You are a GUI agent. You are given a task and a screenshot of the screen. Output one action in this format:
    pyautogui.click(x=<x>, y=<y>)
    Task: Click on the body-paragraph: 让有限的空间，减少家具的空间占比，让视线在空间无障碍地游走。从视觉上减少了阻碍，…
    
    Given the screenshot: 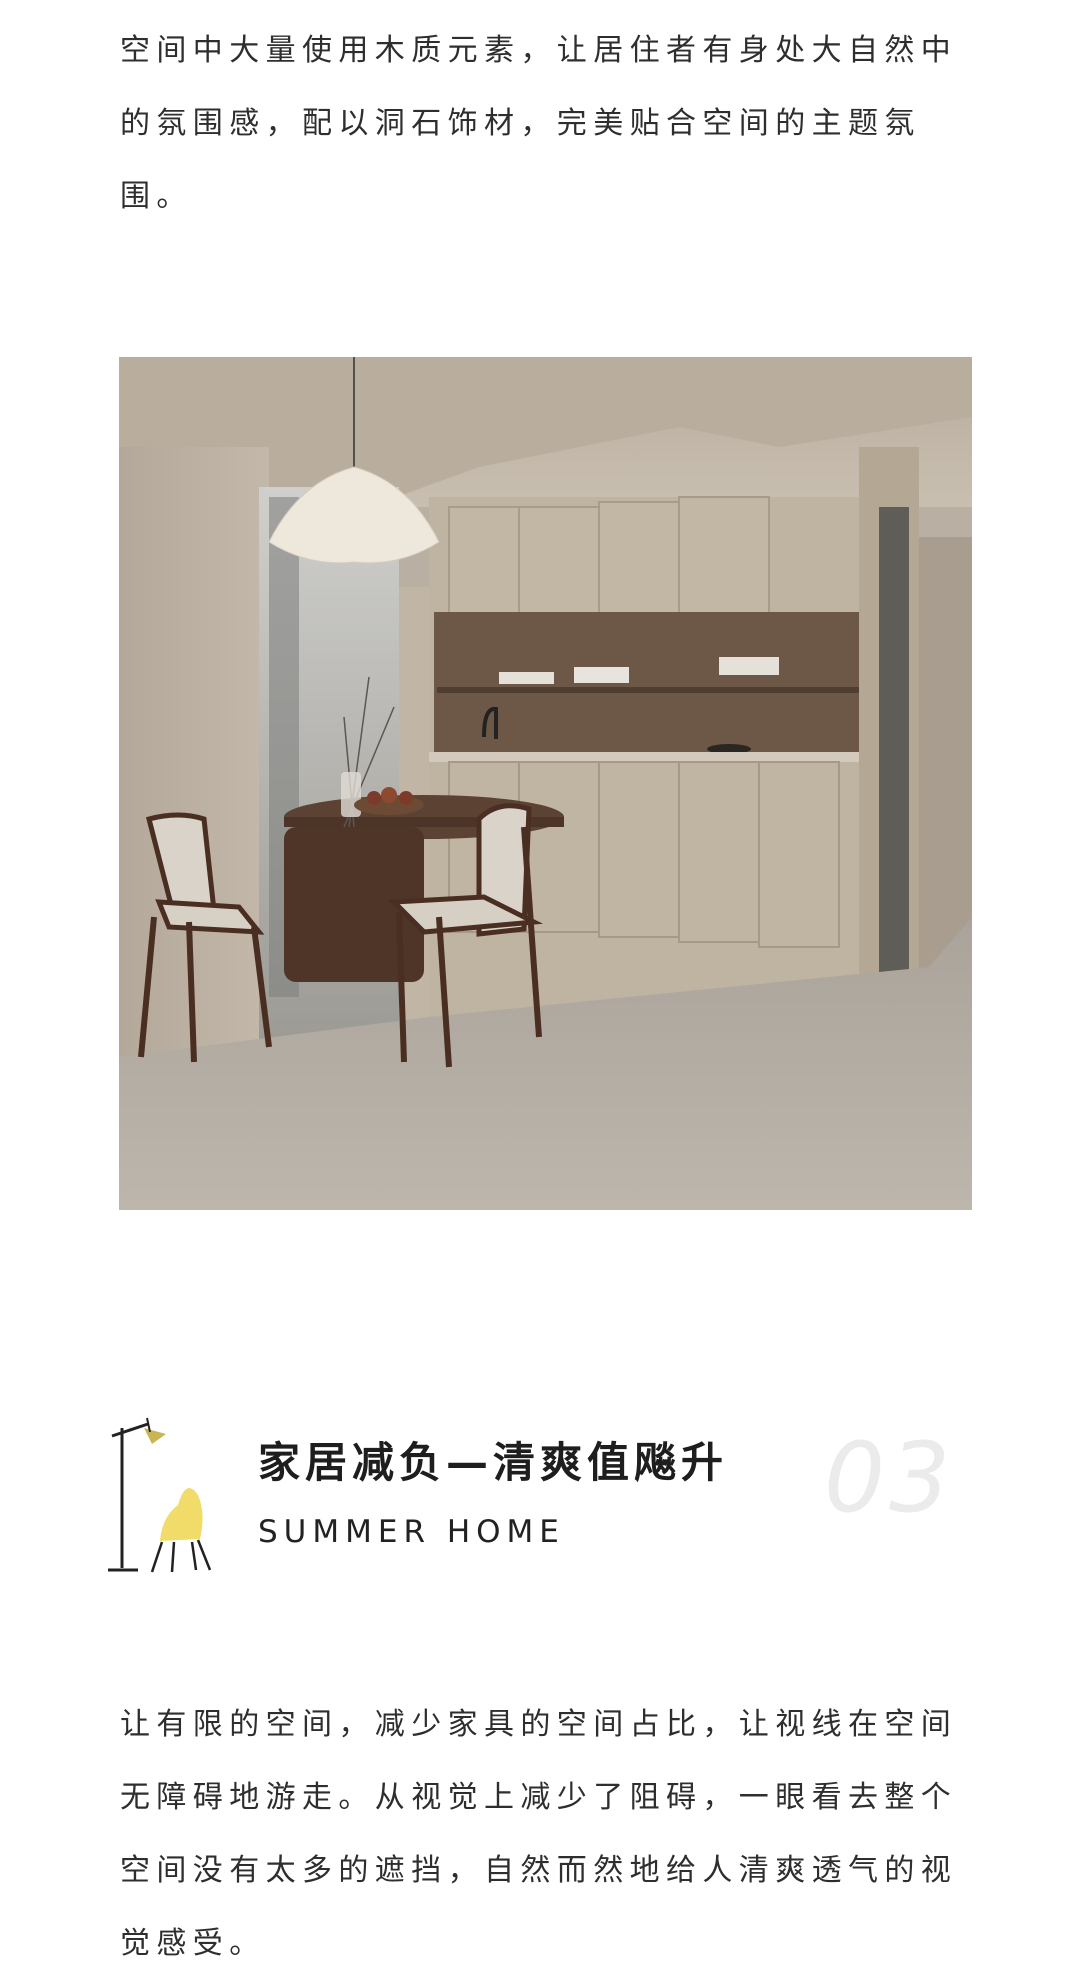 What is the action you would take?
    pyautogui.click(x=539, y=1834)
    